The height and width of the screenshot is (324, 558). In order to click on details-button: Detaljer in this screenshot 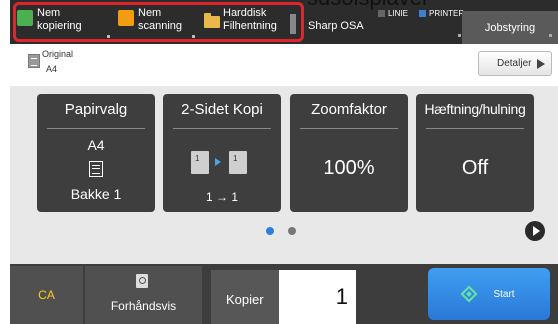, I will do `click(515, 63)`.